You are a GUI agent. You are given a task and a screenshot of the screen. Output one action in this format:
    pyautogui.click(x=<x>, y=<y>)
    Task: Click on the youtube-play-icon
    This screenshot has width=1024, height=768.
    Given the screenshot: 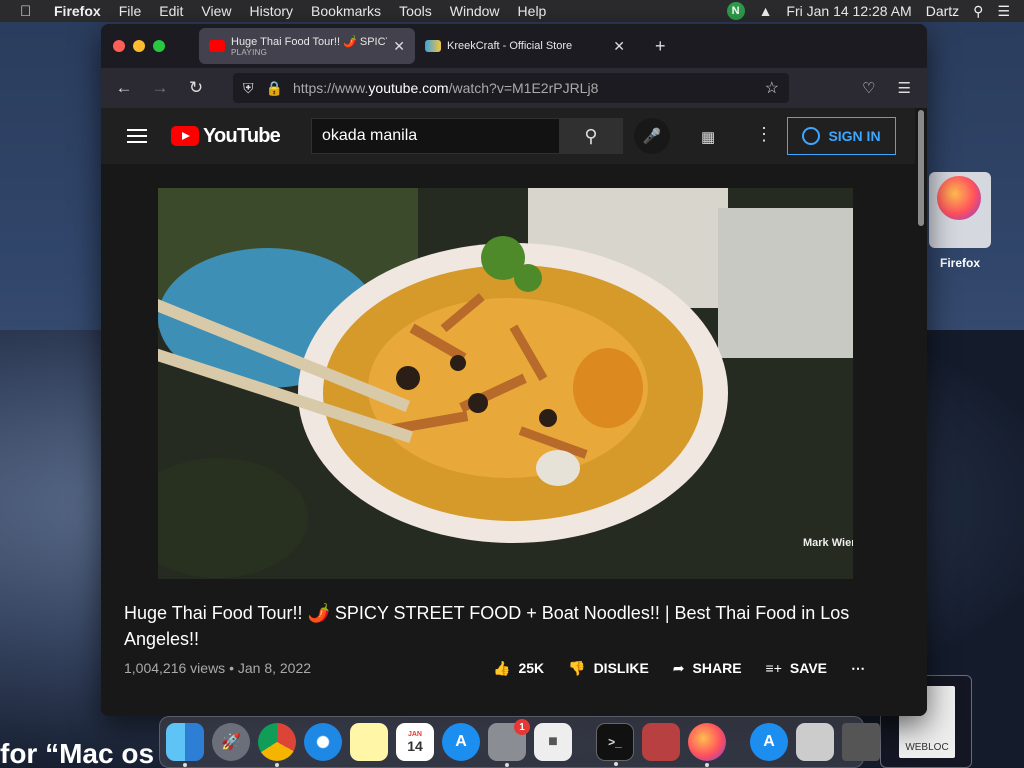 What is the action you would take?
    pyautogui.click(x=185, y=136)
    